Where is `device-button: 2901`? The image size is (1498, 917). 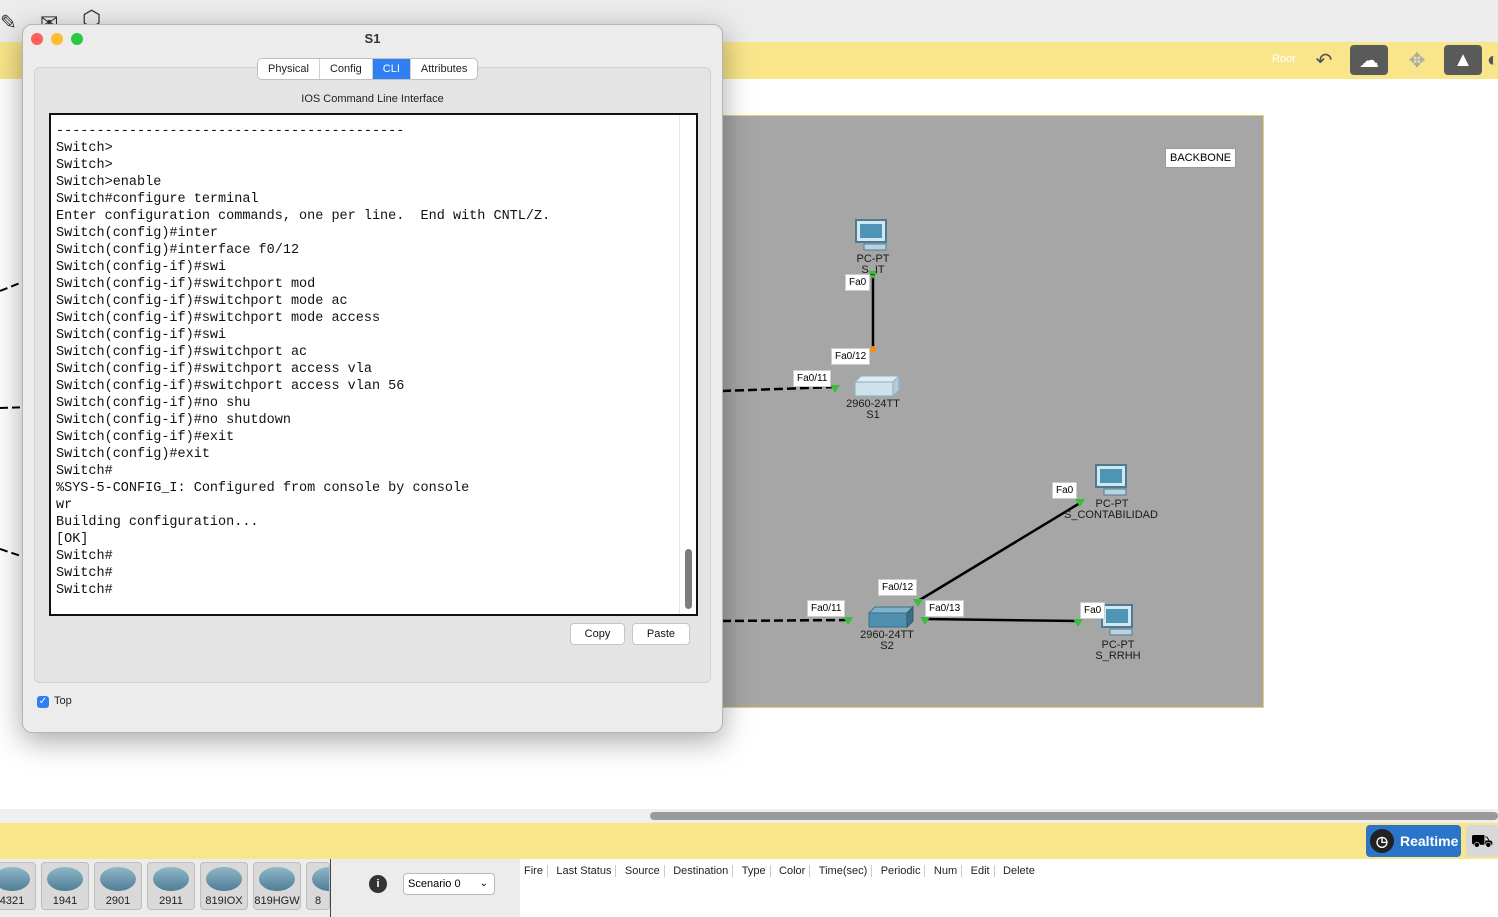 device-button: 2901 is located at coordinates (118, 886).